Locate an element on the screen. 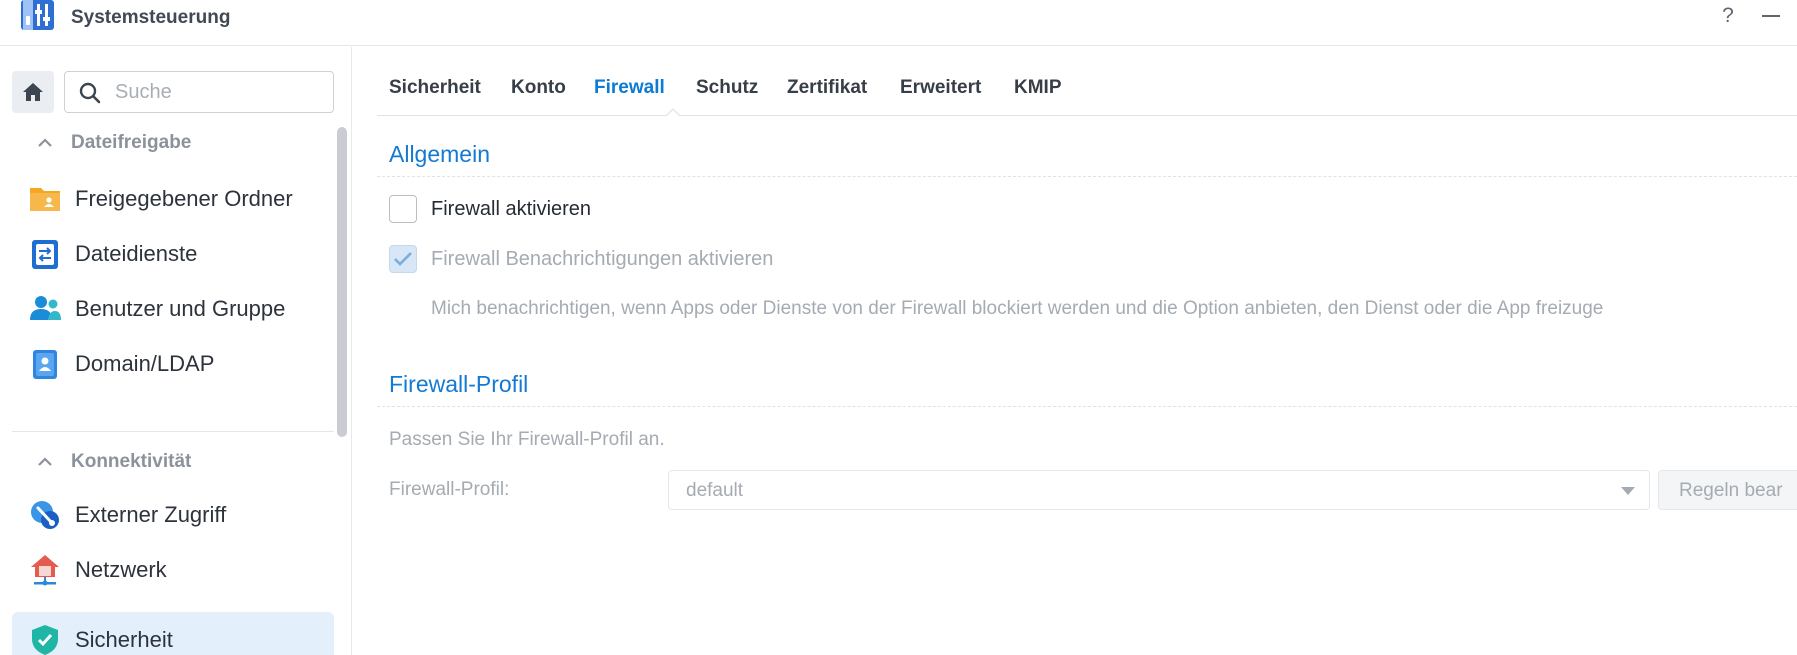 The width and height of the screenshot is (1797, 655). search-box is located at coordinates (199, 92).